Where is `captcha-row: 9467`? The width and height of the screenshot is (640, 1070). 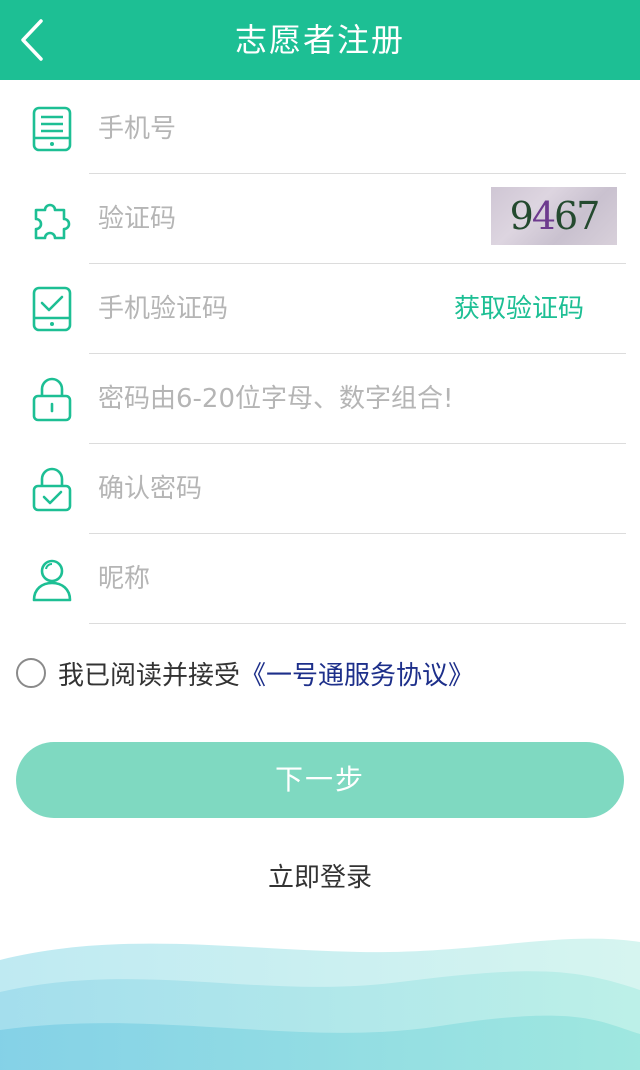
captcha-row: 9467 is located at coordinates (320, 219).